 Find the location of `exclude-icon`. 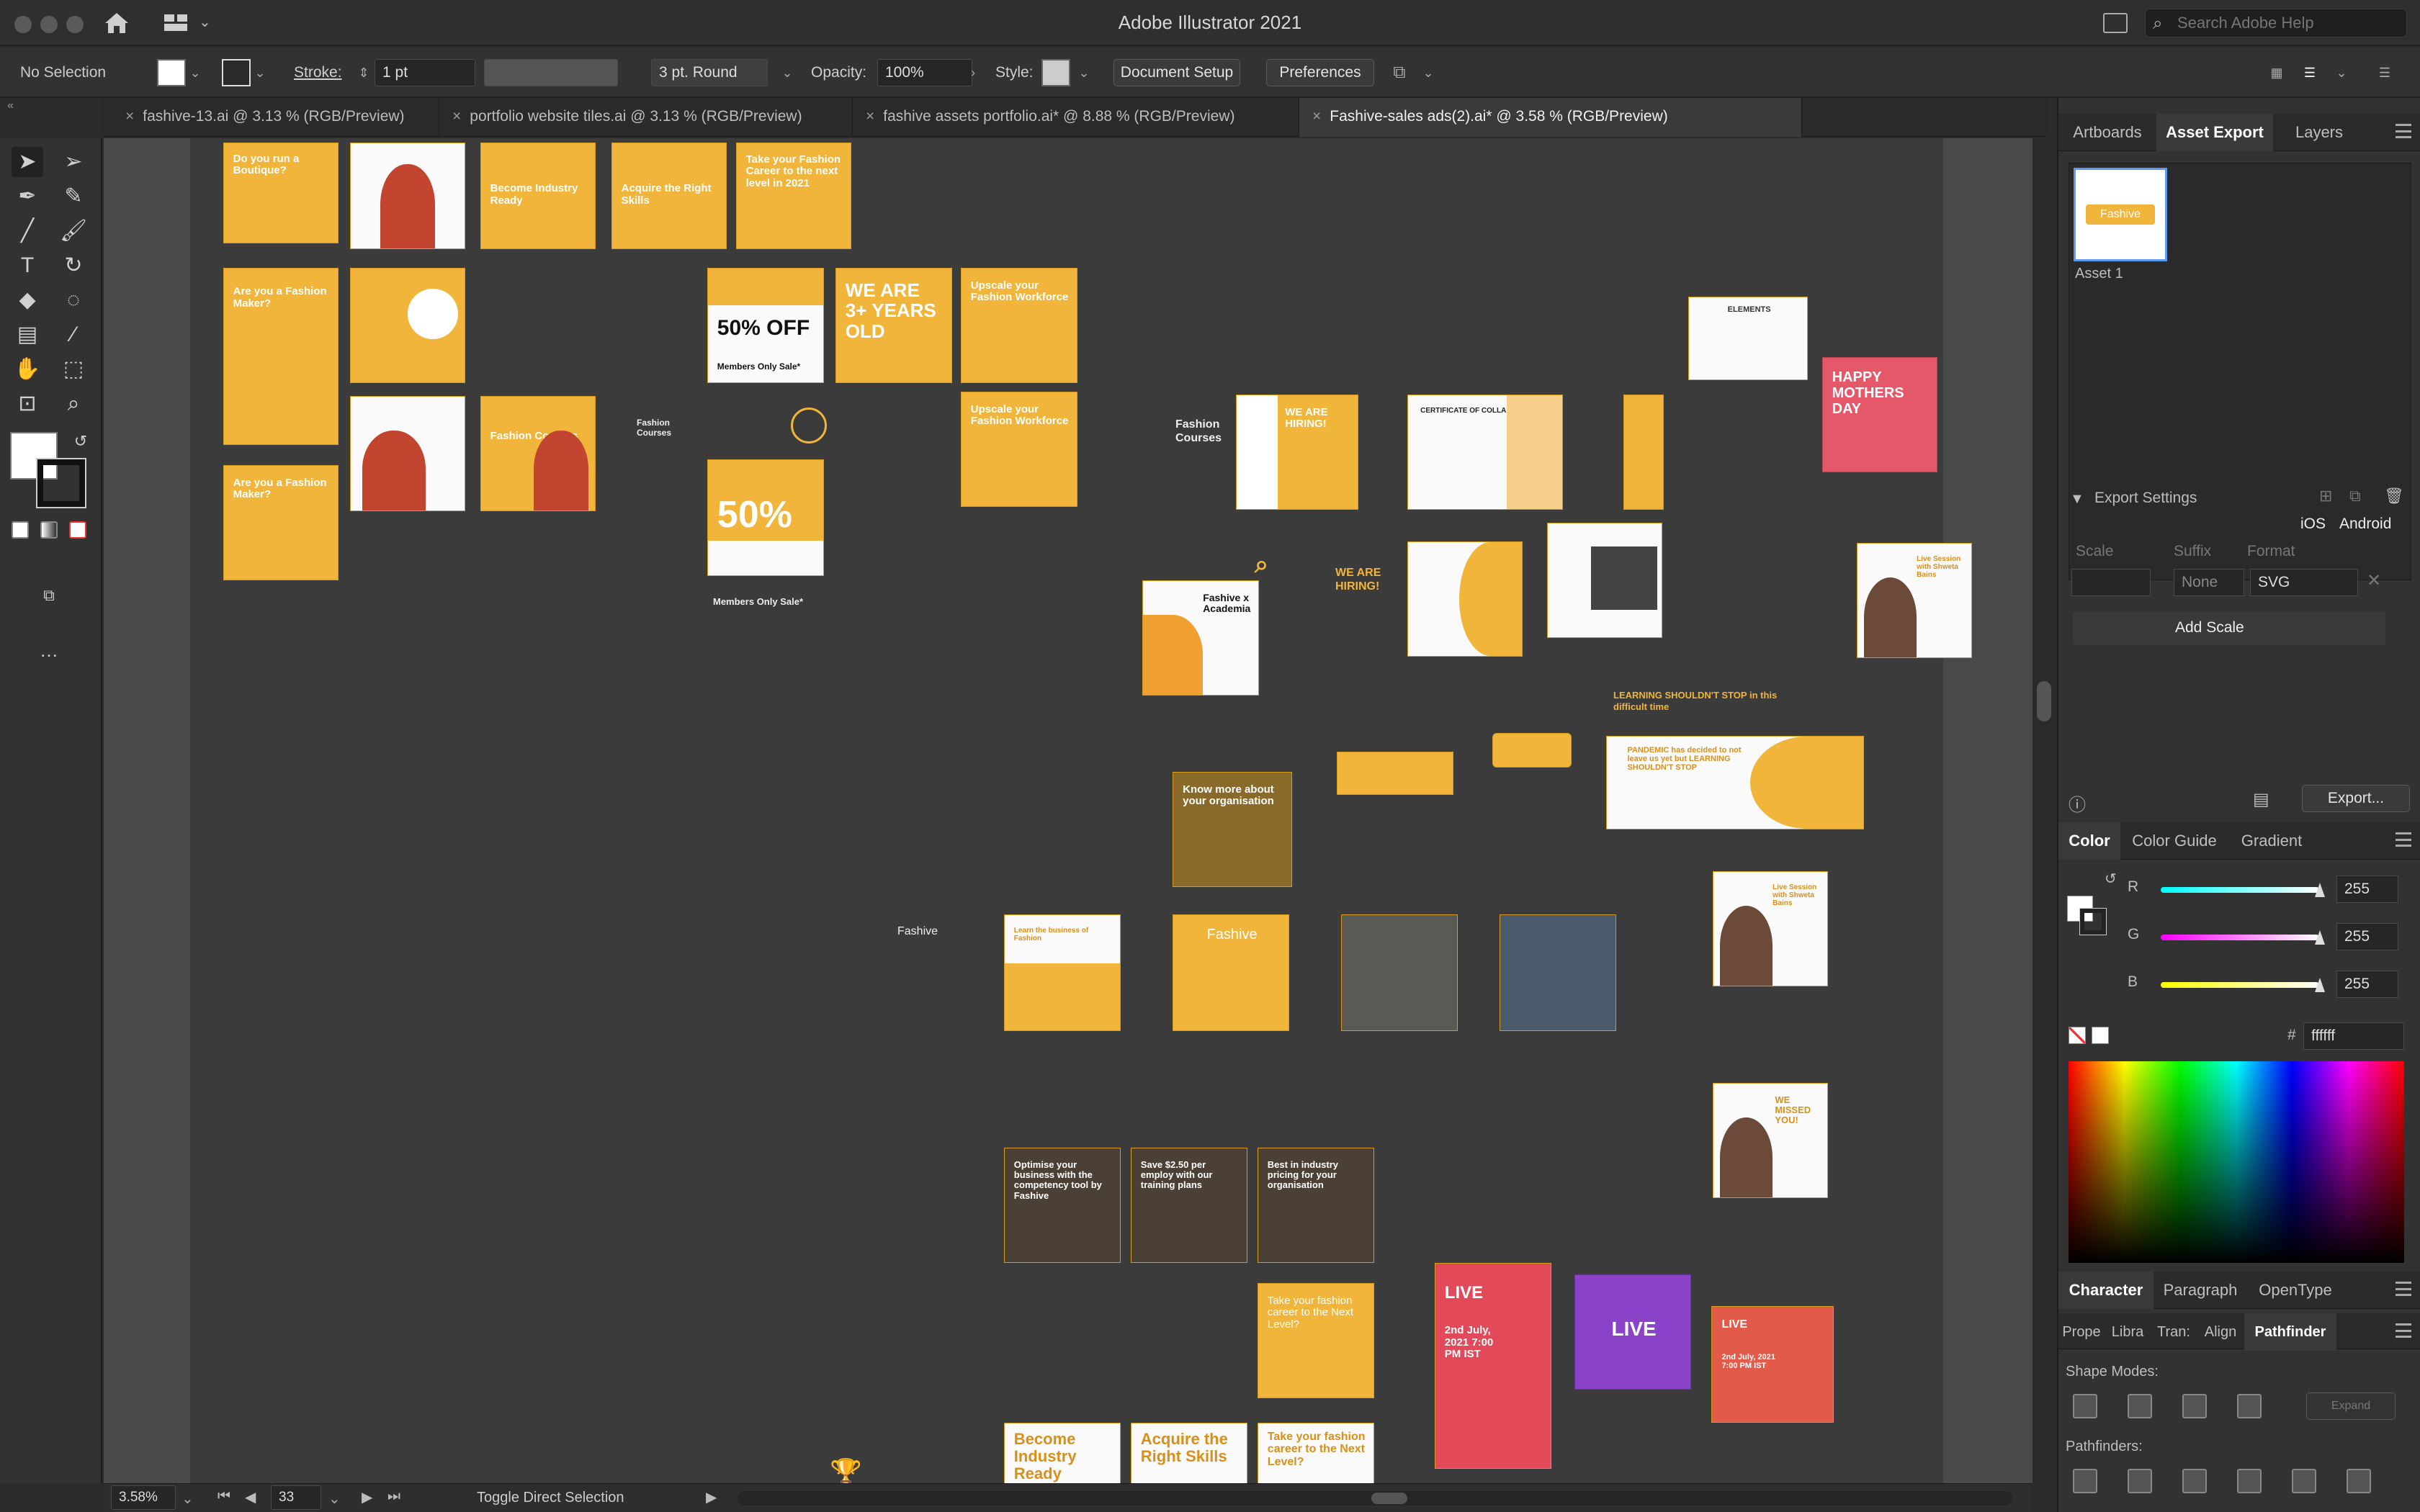

exclude-icon is located at coordinates (2249, 1406).